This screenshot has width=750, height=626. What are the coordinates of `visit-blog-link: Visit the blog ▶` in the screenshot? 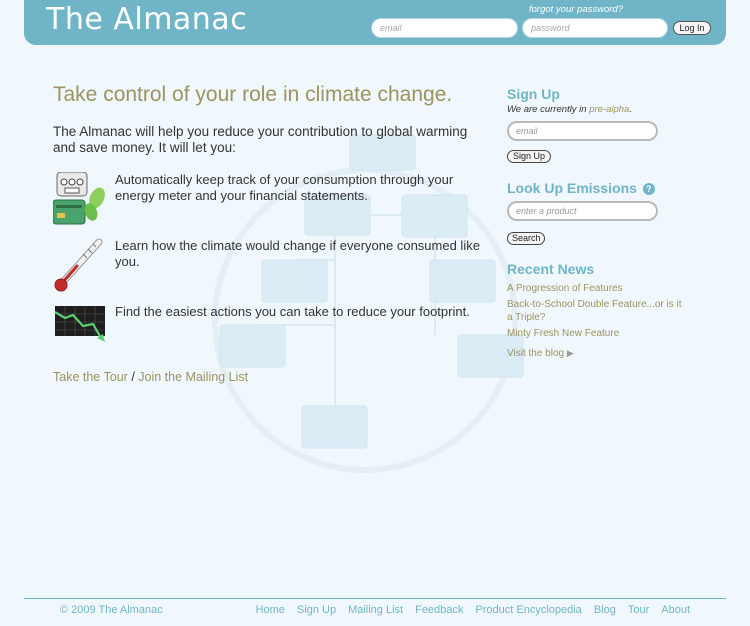 It's located at (540, 353).